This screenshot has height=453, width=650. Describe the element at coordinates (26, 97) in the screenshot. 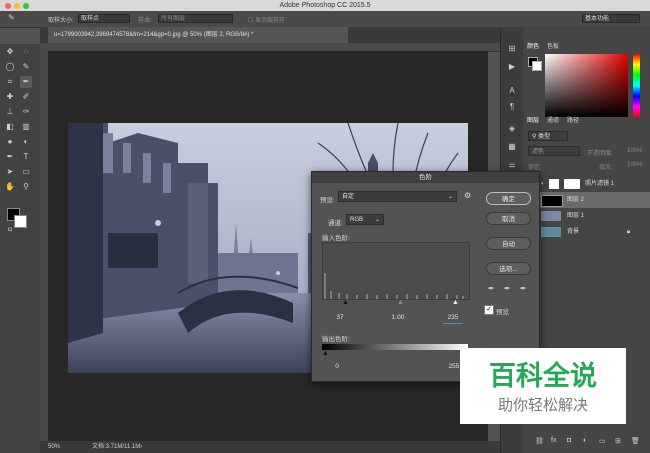

I see `brush-tool-icon: ✐` at that location.